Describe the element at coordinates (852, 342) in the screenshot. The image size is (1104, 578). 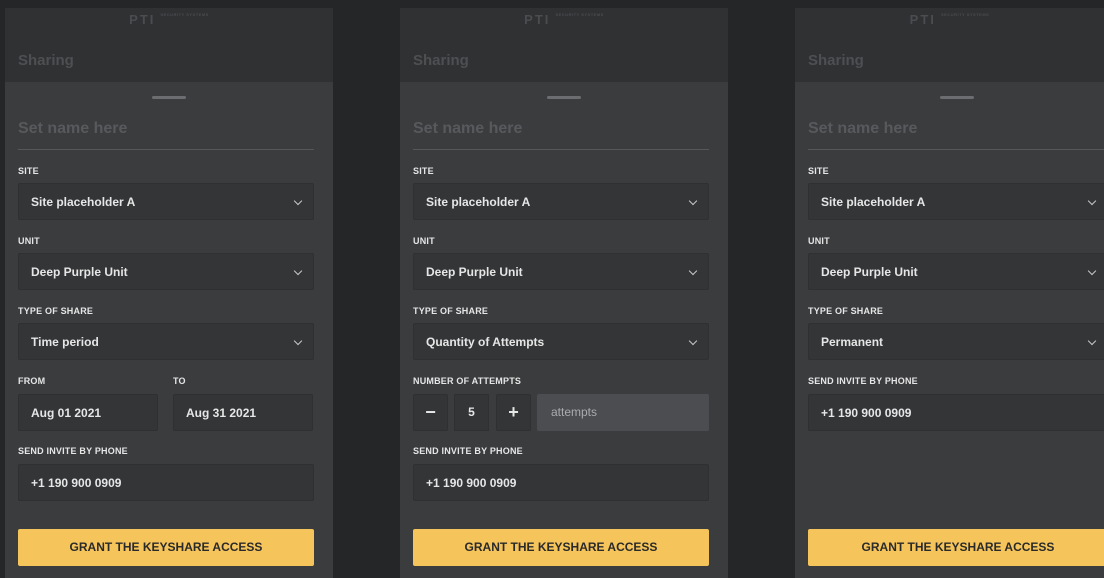
I see `type-of-share-value: Permanent` at that location.